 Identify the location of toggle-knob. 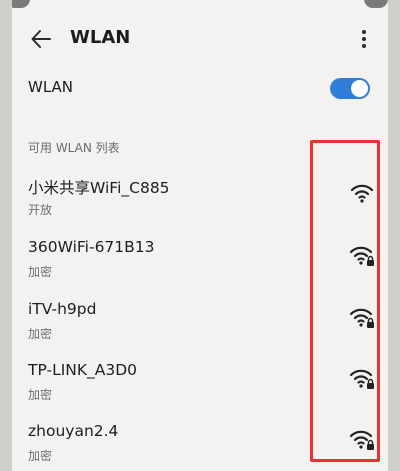
(359, 88).